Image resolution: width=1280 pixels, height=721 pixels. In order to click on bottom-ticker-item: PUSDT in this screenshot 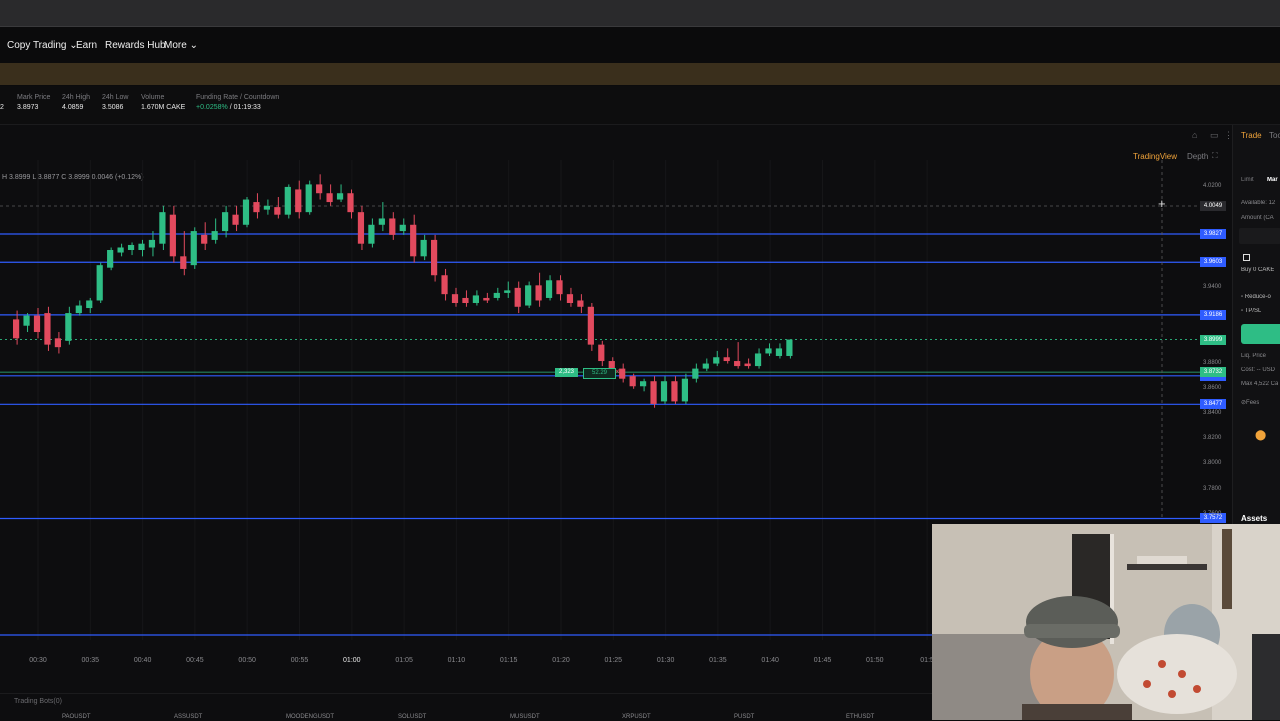, I will do `click(744, 717)`.